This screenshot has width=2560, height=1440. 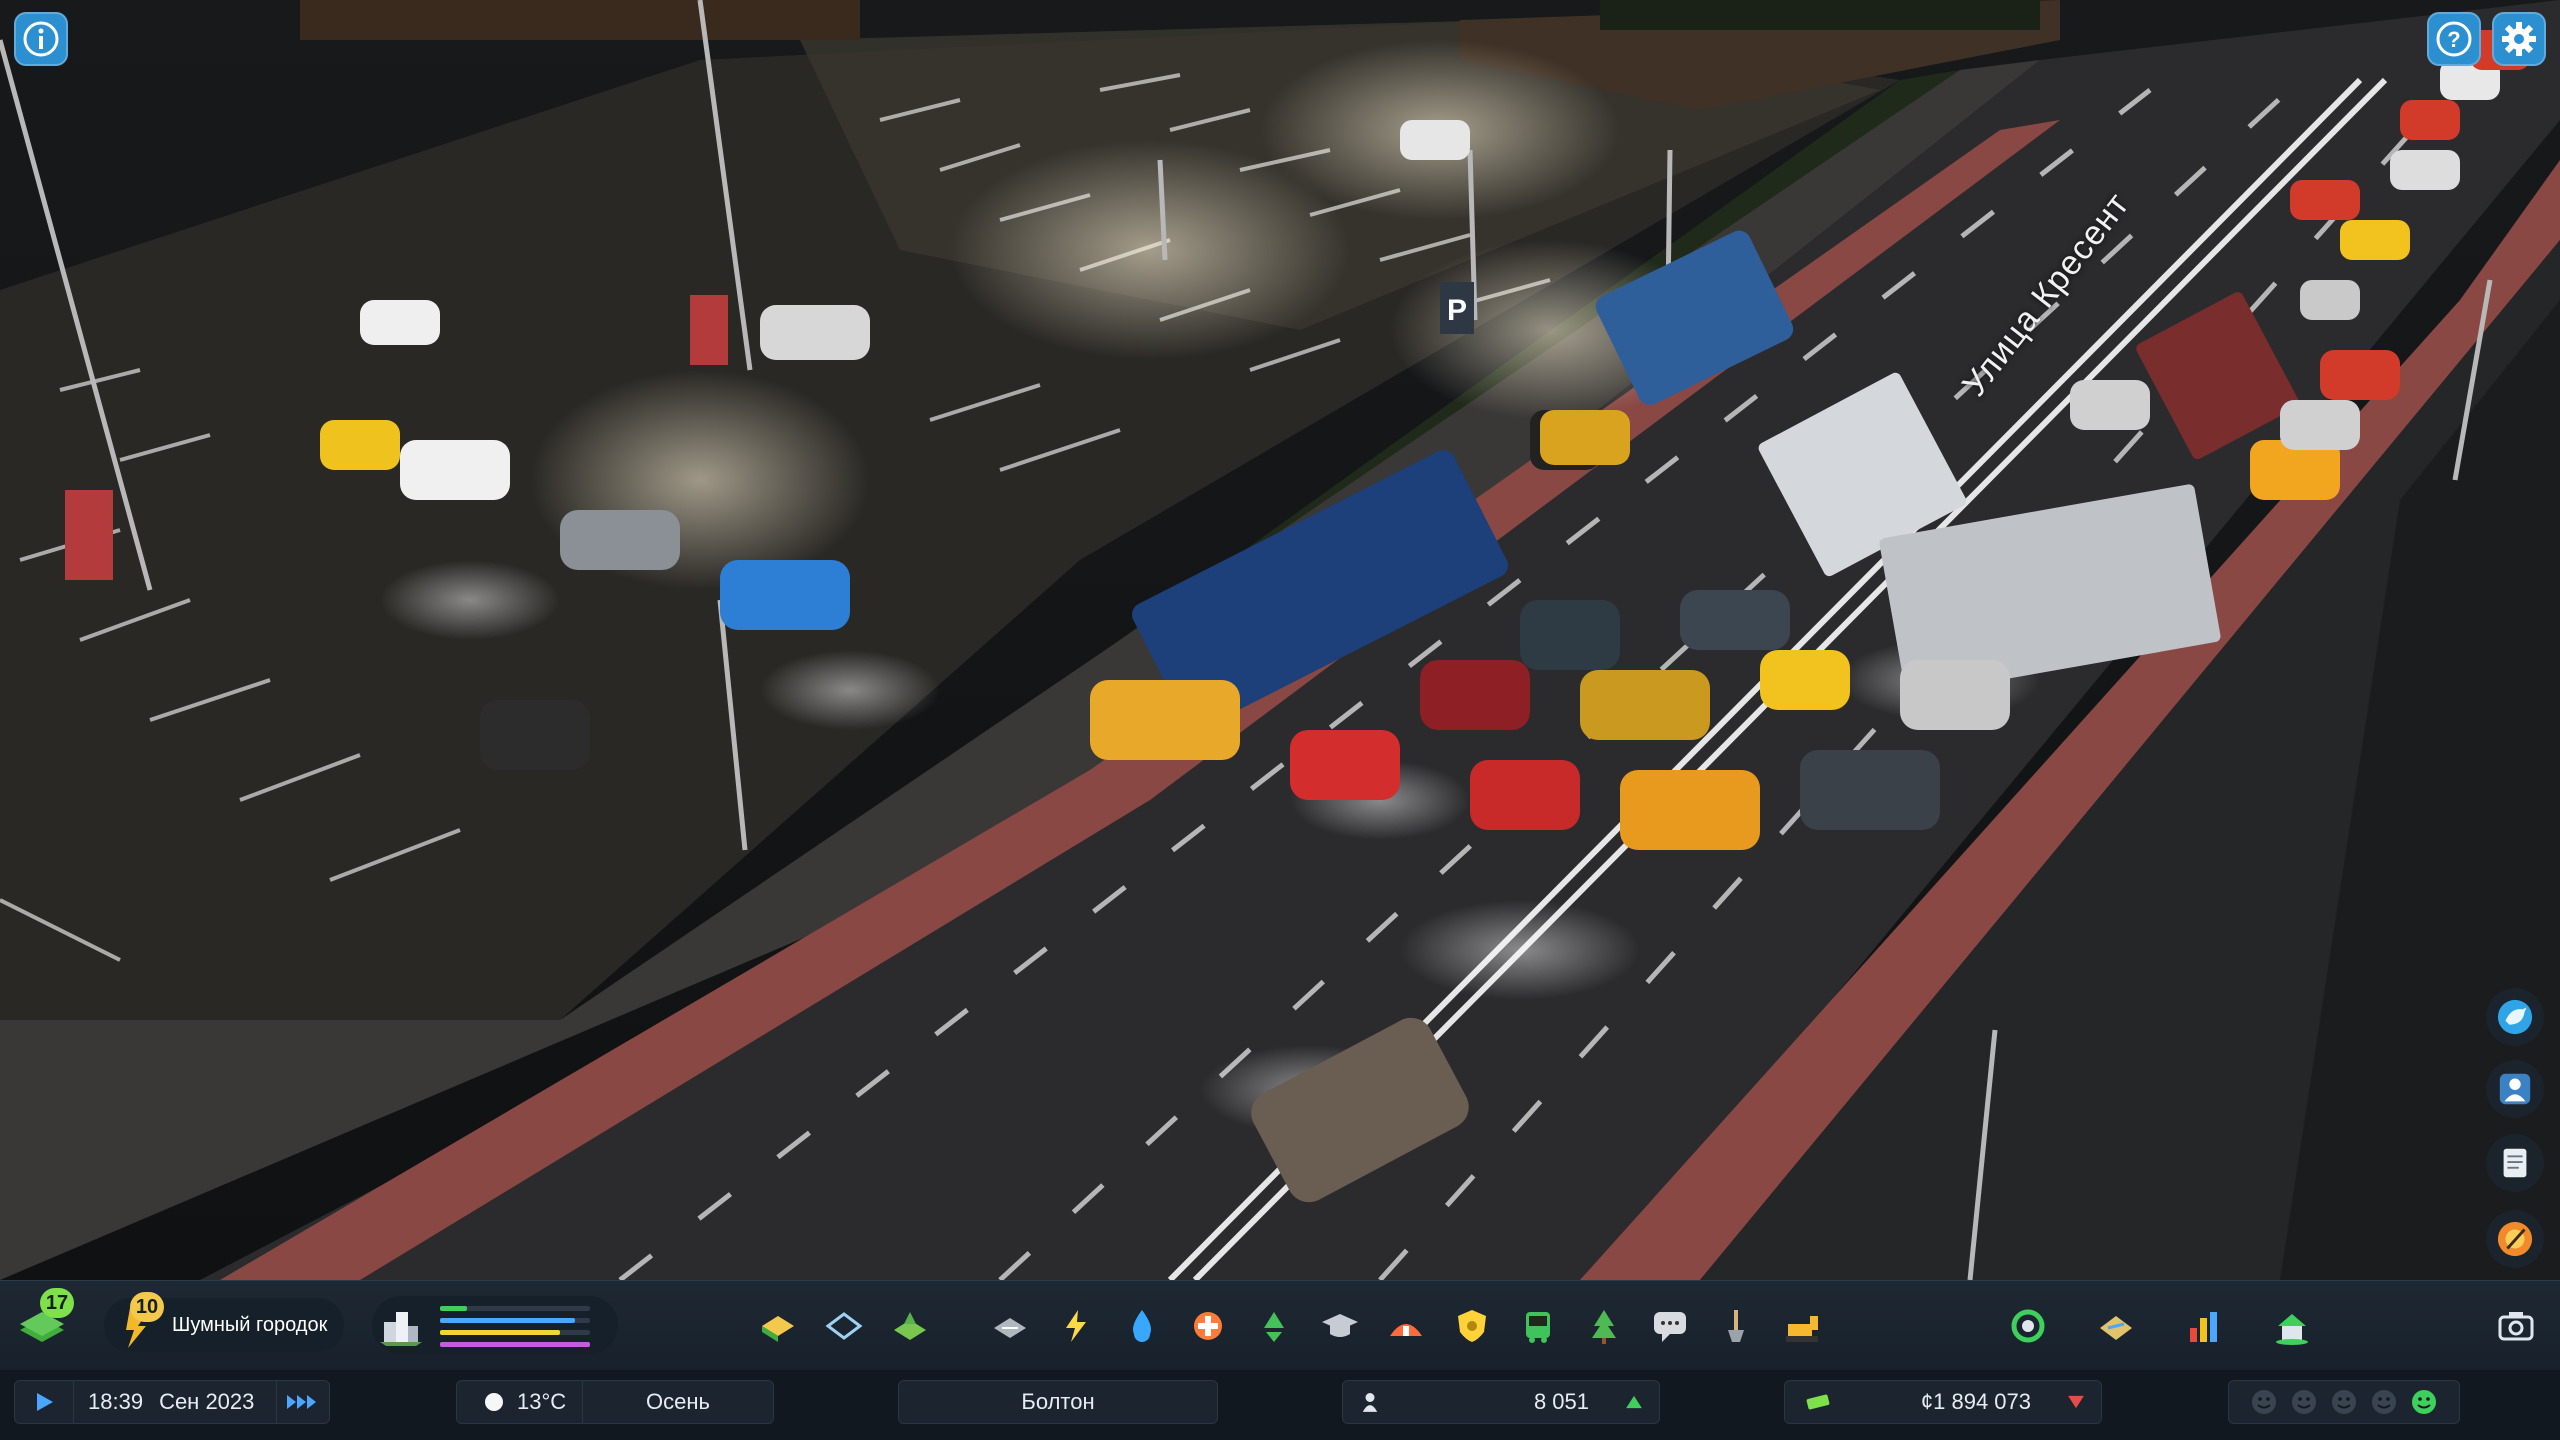 I want to click on progression-tool-icon, so click(x=2292, y=1329).